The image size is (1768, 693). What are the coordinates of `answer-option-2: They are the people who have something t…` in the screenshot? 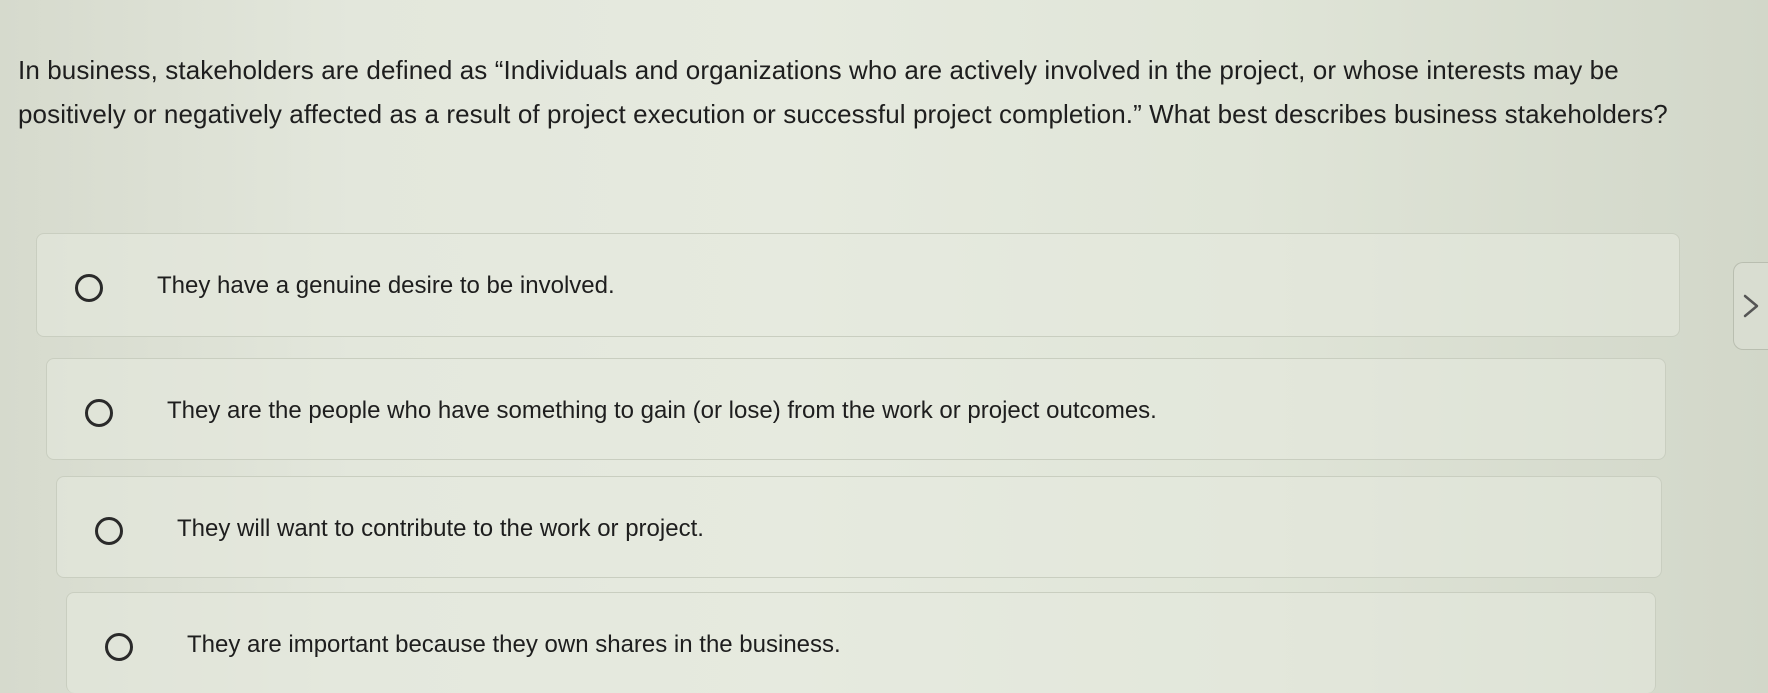 It's located at (856, 409).